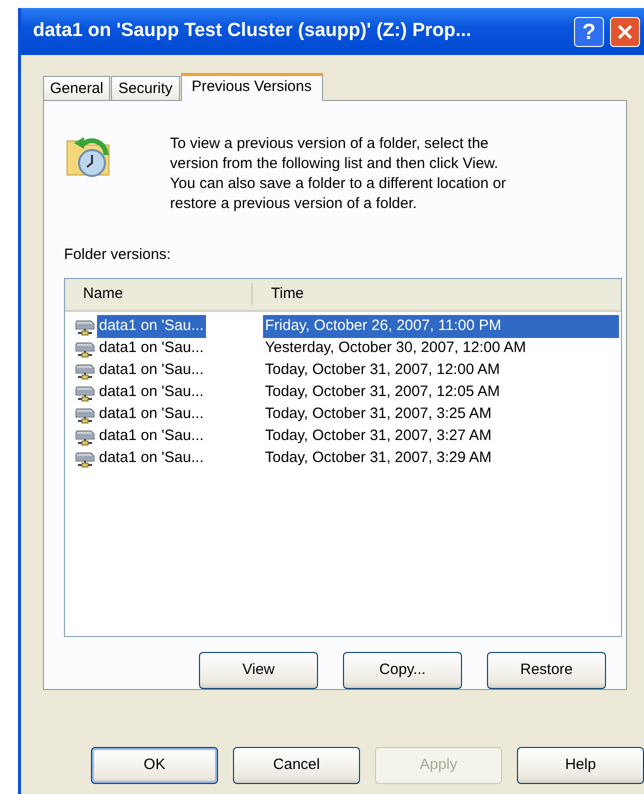  What do you see at coordinates (382, 392) in the screenshot?
I see `row-time: Today, October 31, 2007, 12:05 AM` at bounding box center [382, 392].